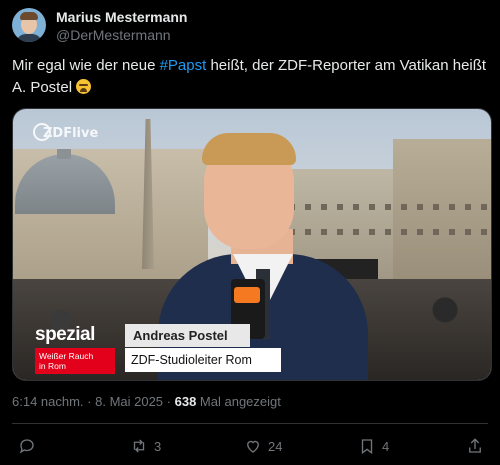  I want to click on author-name: Marius Mestermann, so click(121, 17).